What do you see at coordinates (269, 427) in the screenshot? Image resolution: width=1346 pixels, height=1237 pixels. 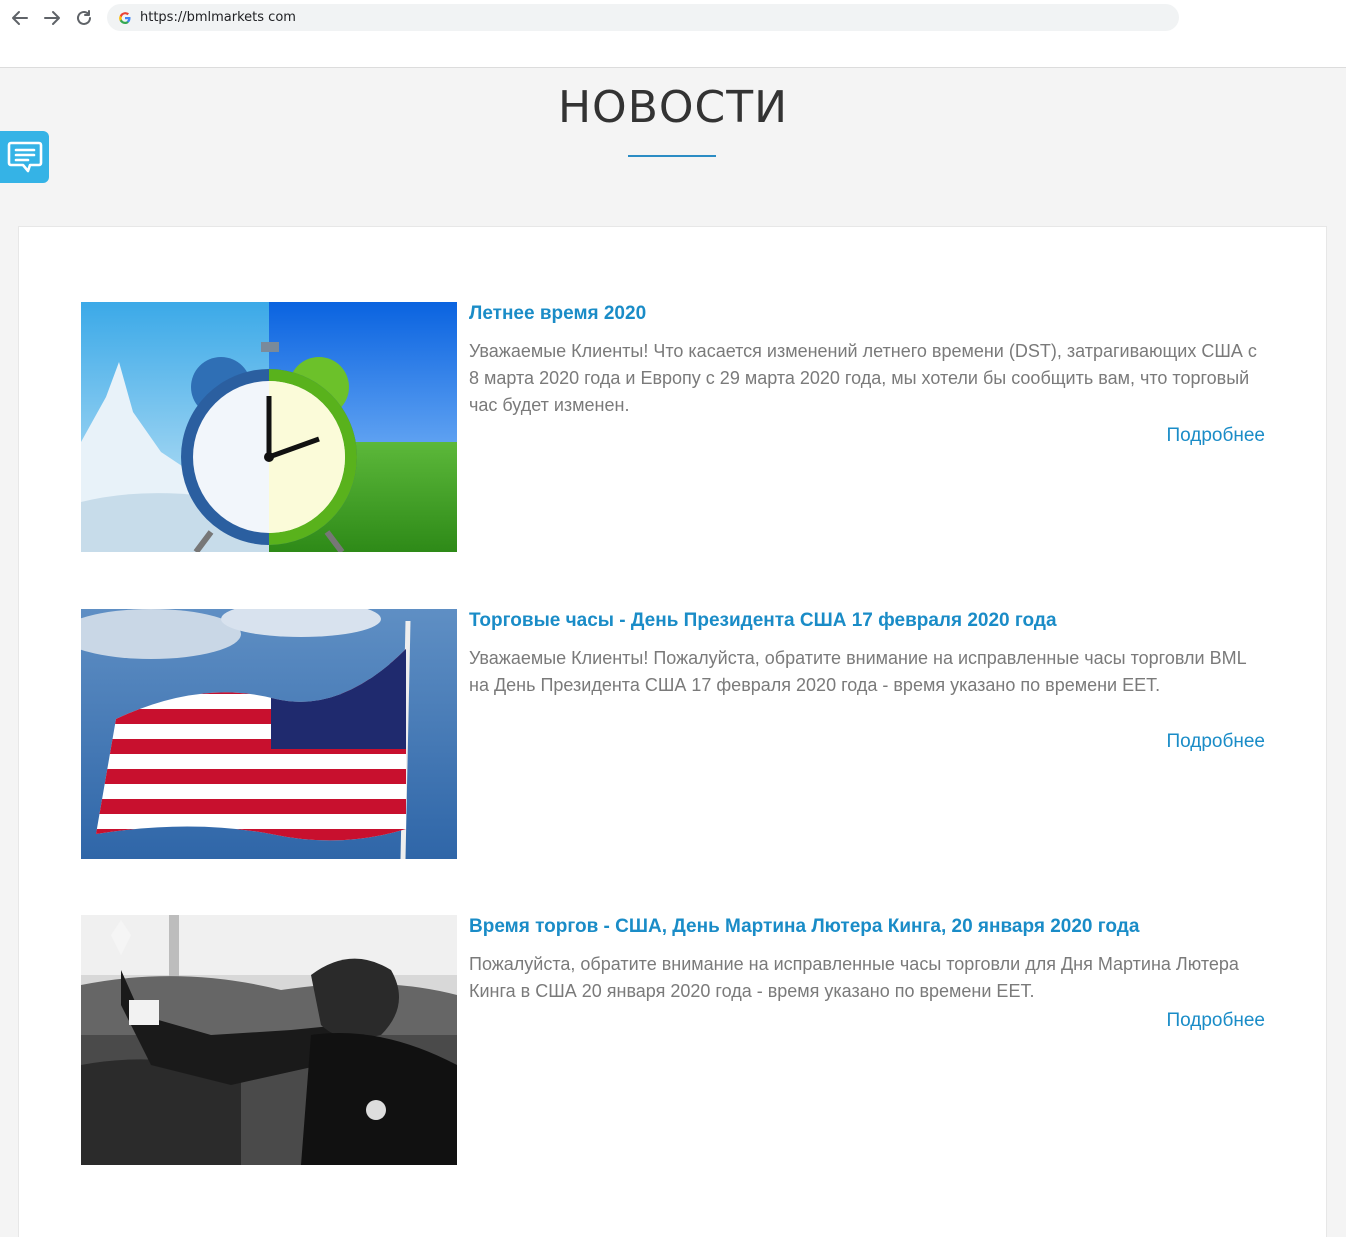 I see `alarm-clock-image` at bounding box center [269, 427].